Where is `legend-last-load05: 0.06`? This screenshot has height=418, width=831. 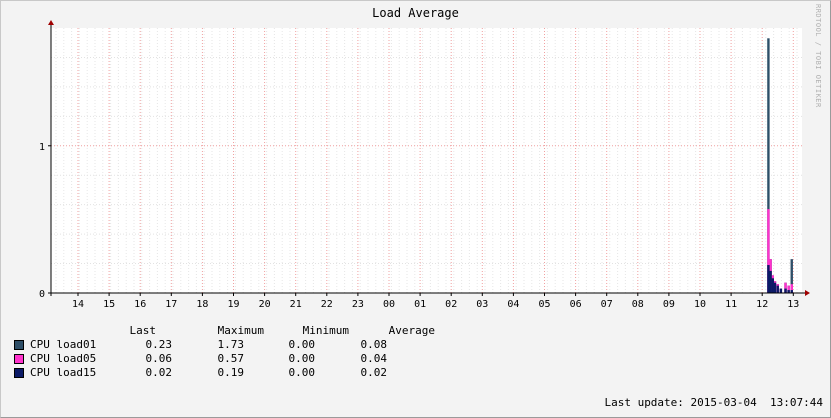 legend-last-load05: 0.06 is located at coordinates (159, 358).